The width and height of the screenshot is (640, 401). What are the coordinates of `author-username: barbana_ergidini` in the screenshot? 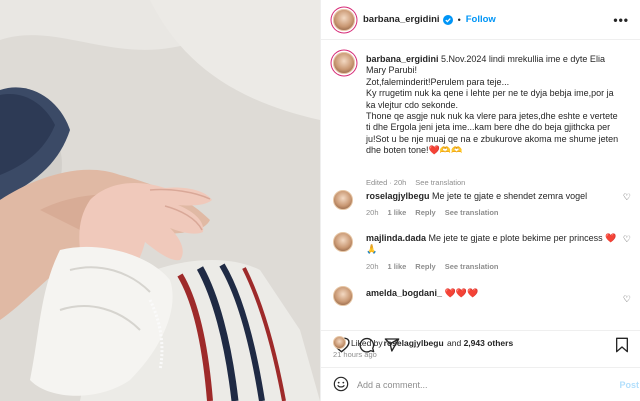 It's located at (401, 19).